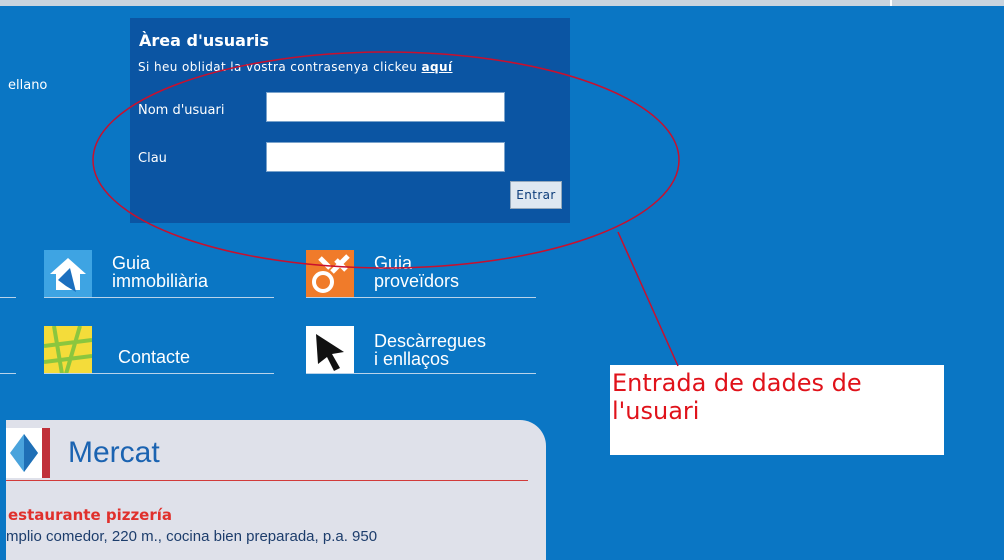 The height and width of the screenshot is (560, 1004). I want to click on cursor-icon, so click(330, 350).